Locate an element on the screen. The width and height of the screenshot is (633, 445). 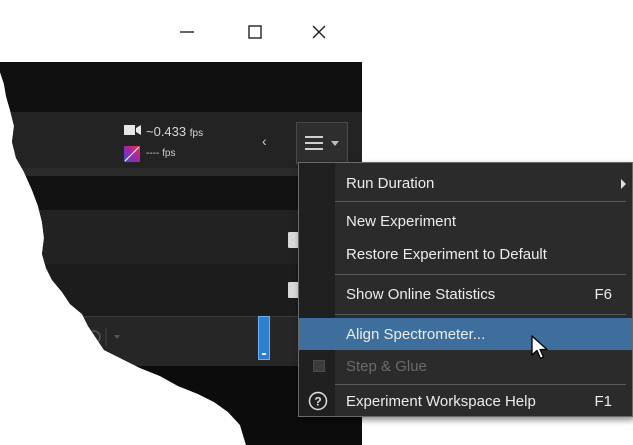
help-icon: ? is located at coordinates (318, 401).